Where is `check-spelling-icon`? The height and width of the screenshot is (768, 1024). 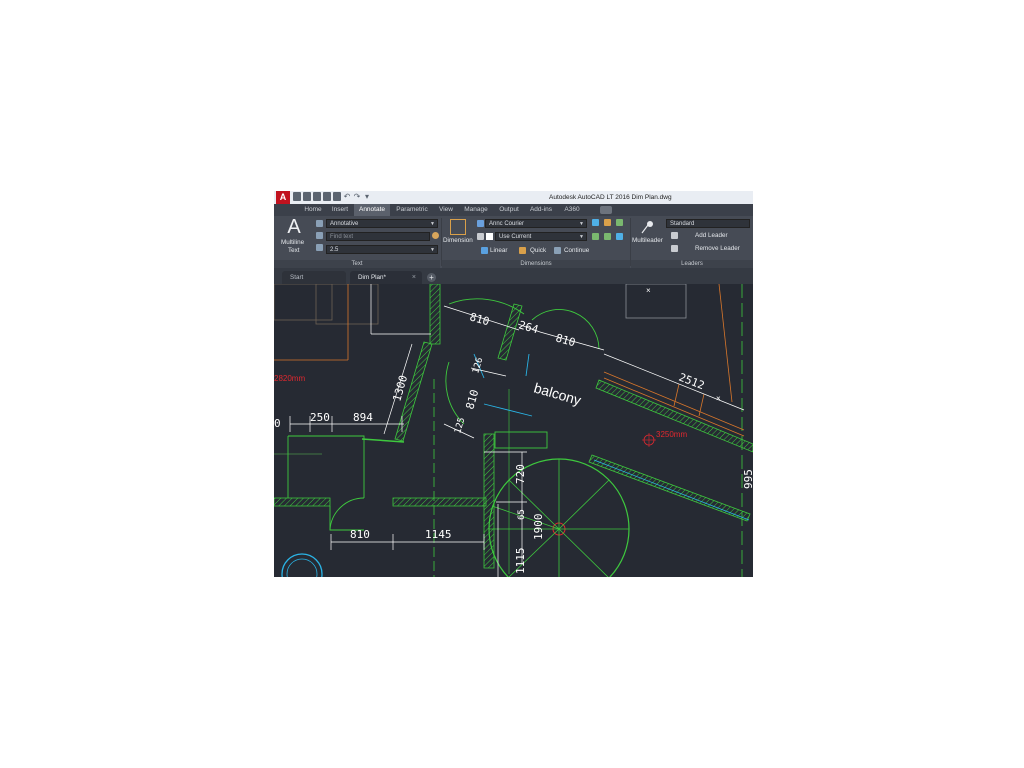 check-spelling-icon is located at coordinates (319, 223).